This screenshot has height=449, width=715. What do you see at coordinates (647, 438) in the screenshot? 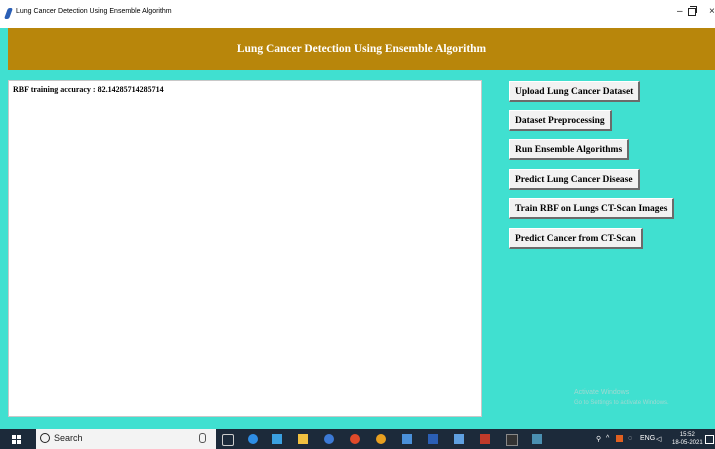
I see `language-indicator: ENG` at bounding box center [647, 438].